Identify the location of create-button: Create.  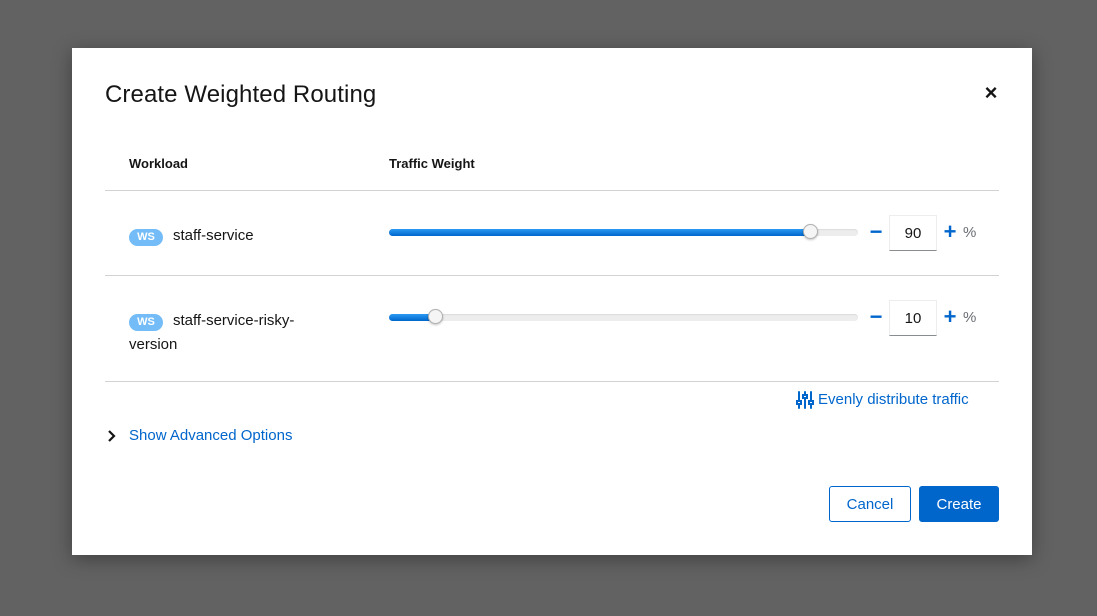
(959, 504).